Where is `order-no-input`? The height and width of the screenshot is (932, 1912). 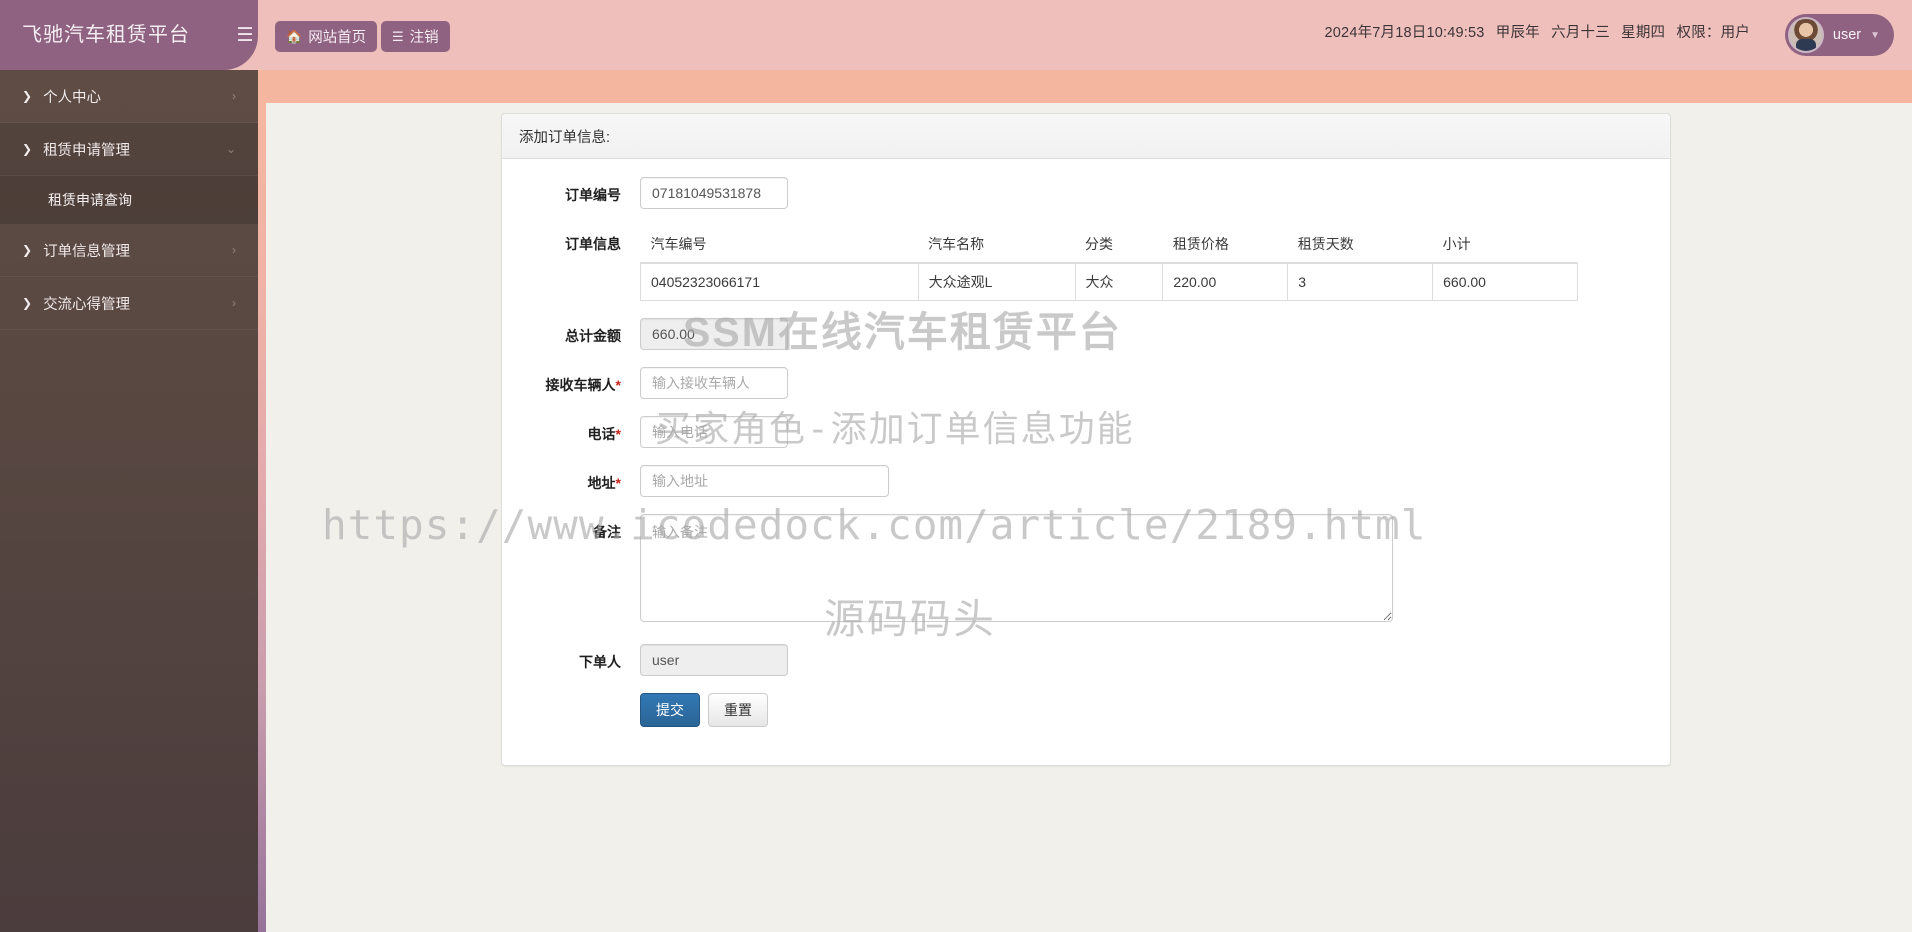
order-no-input is located at coordinates (714, 193).